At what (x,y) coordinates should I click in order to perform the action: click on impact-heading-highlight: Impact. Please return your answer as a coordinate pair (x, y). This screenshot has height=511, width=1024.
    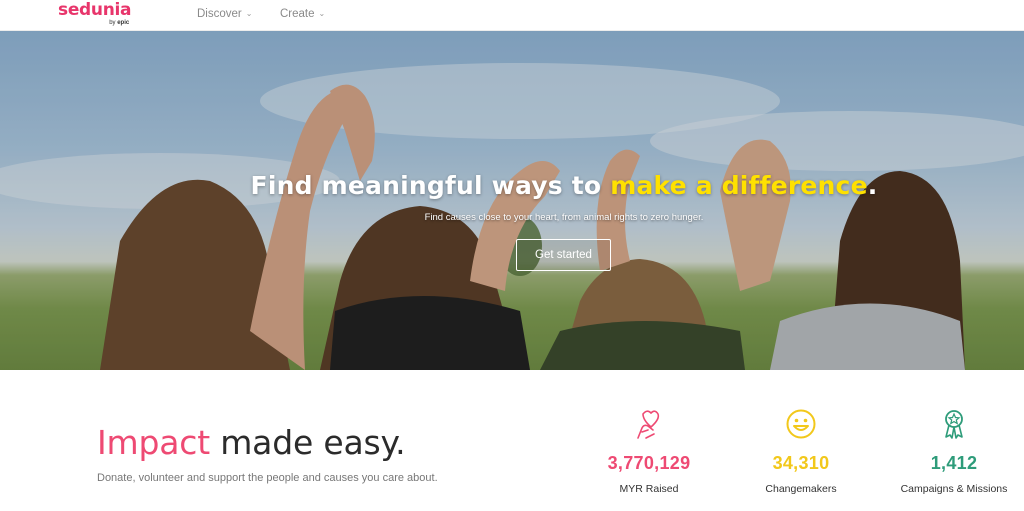
    Looking at the image, I should click on (153, 442).